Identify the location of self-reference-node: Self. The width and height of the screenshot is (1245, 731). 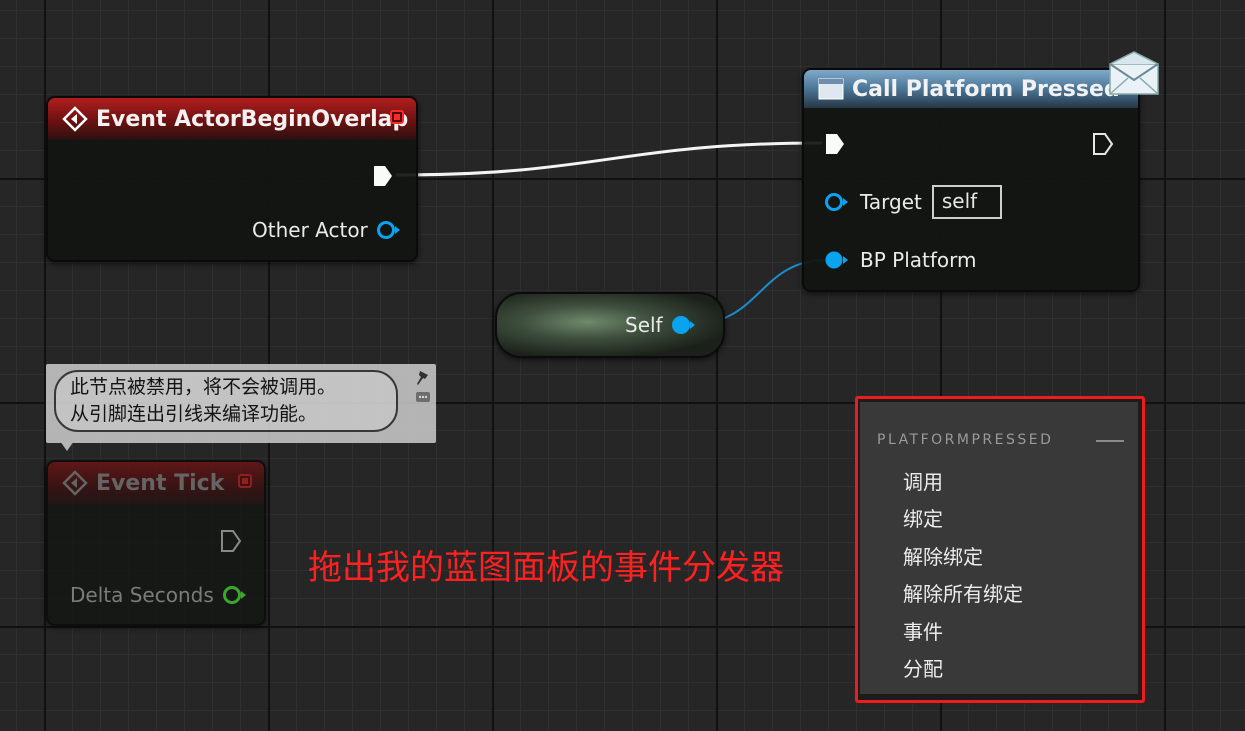
(610, 325).